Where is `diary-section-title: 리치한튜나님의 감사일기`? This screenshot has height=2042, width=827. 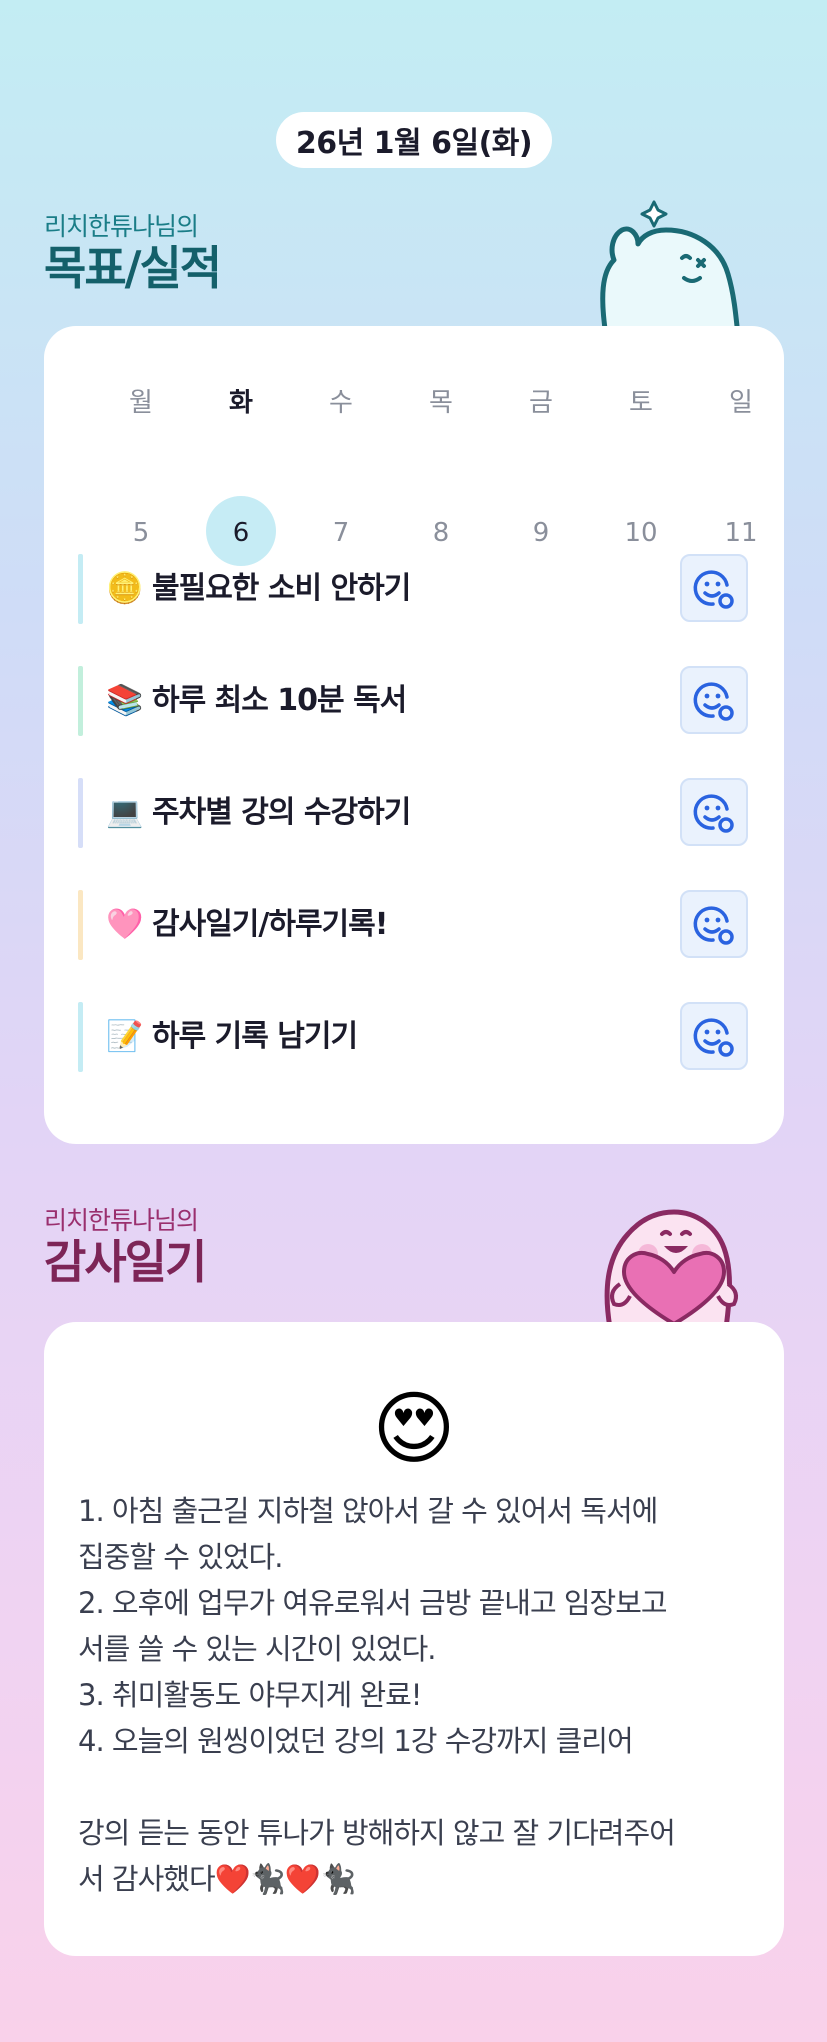 diary-section-title: 리치한튜나님의 감사일기 is located at coordinates (125, 1247).